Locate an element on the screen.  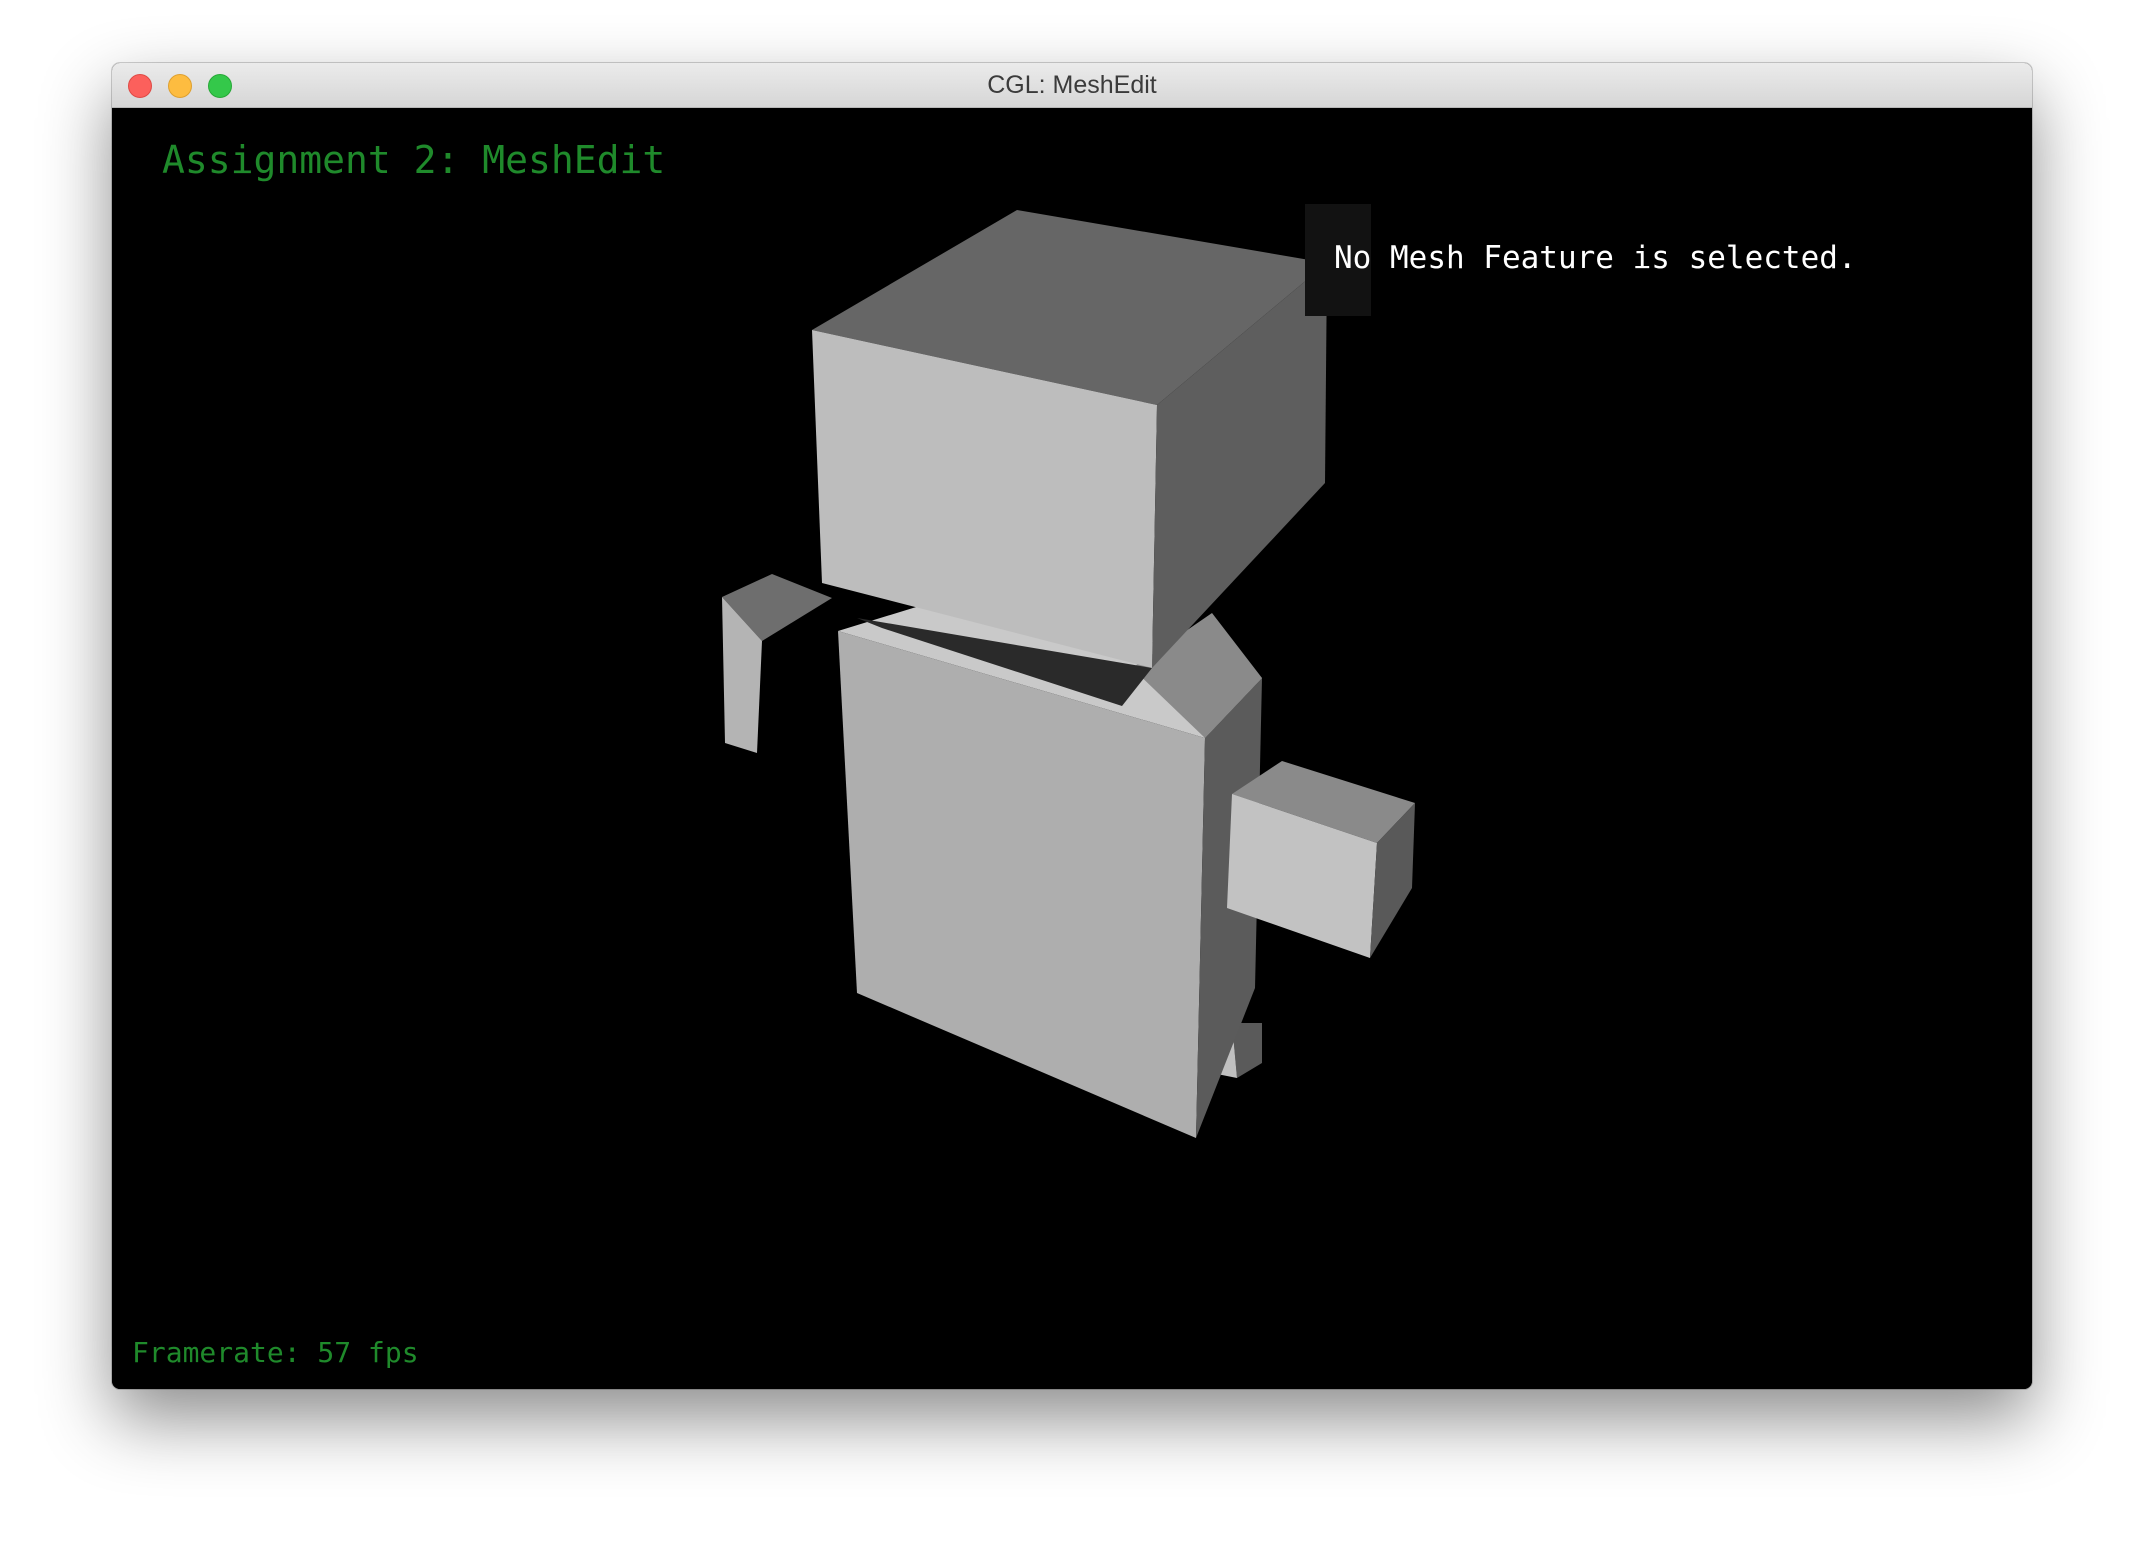
window-title: CGL: MeshEdit is located at coordinates (1072, 85).